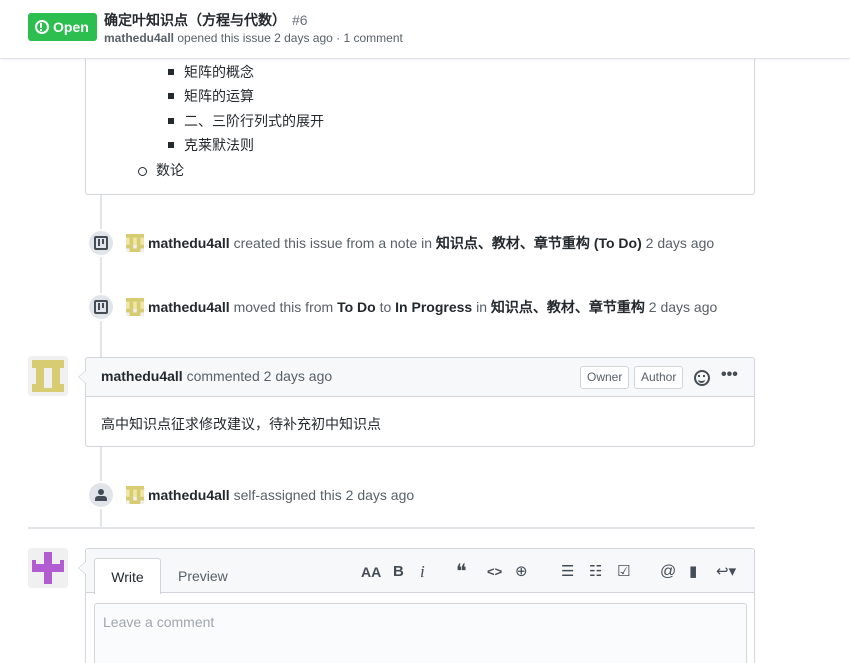 Image resolution: width=850 pixels, height=663 pixels. Describe the element at coordinates (461, 572) in the screenshot. I see `quote-icon: ❝` at that location.